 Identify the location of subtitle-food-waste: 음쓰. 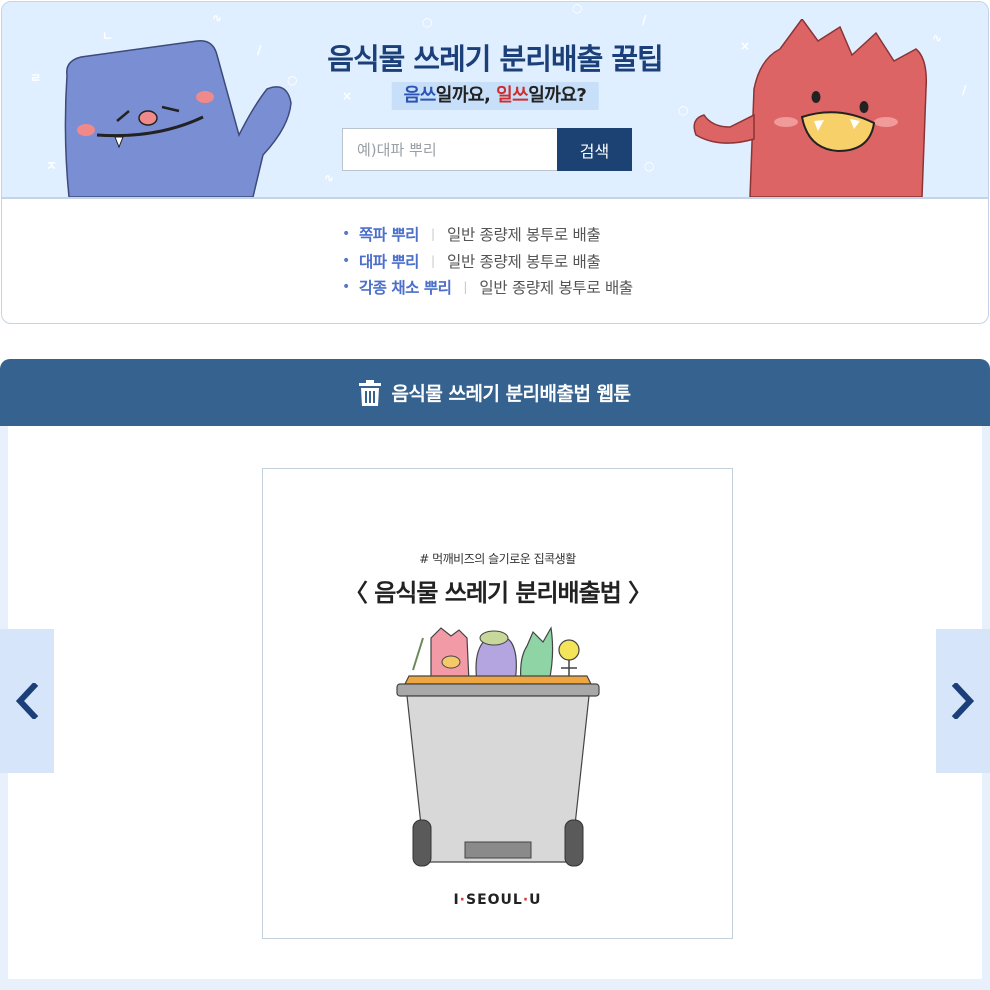
(420, 95).